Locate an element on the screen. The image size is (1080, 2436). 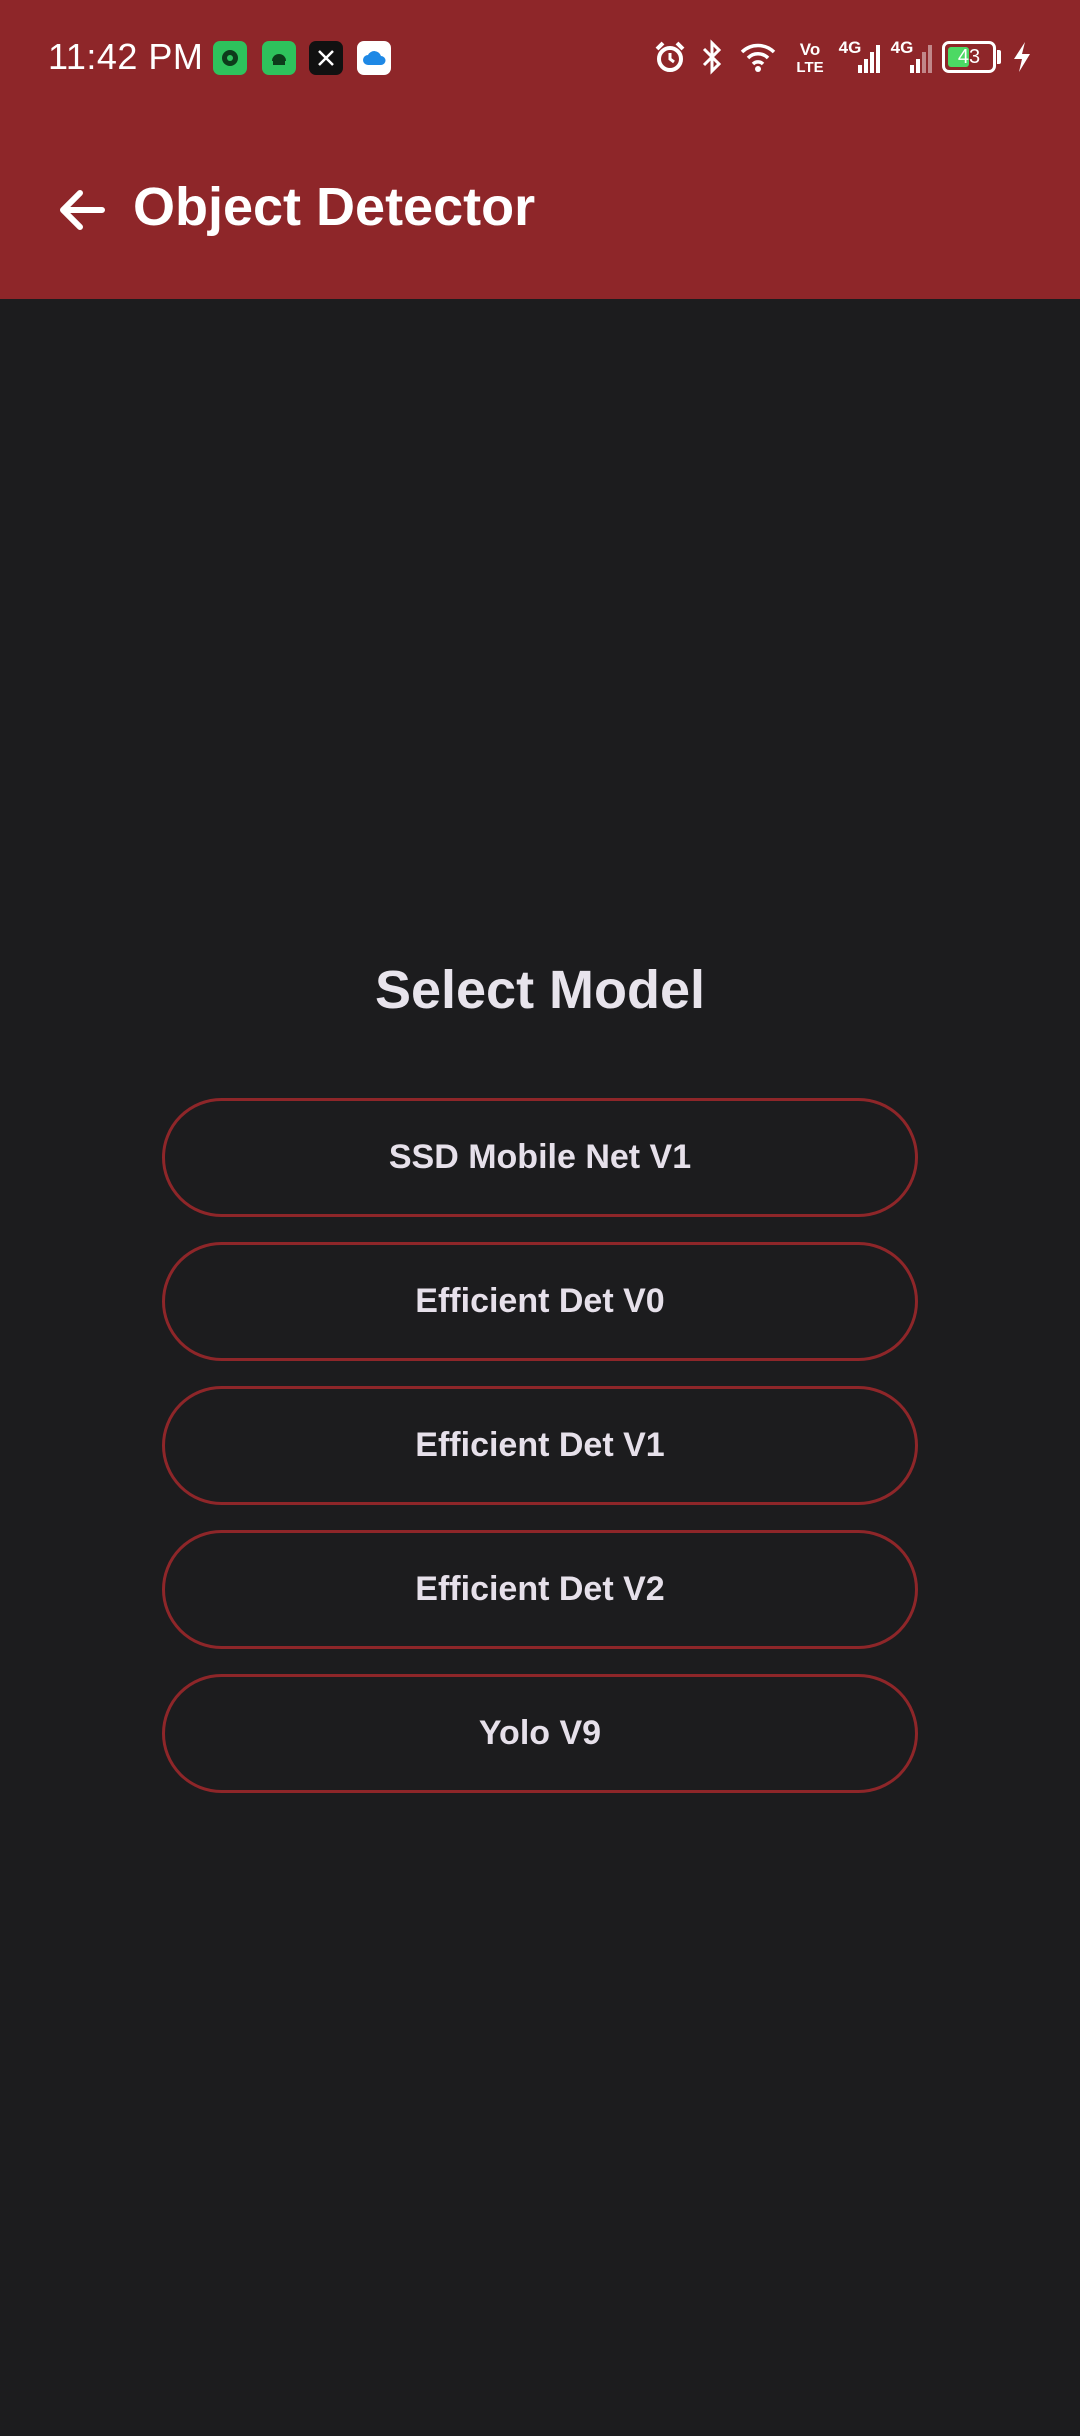
x-app-icon is located at coordinates (326, 58).